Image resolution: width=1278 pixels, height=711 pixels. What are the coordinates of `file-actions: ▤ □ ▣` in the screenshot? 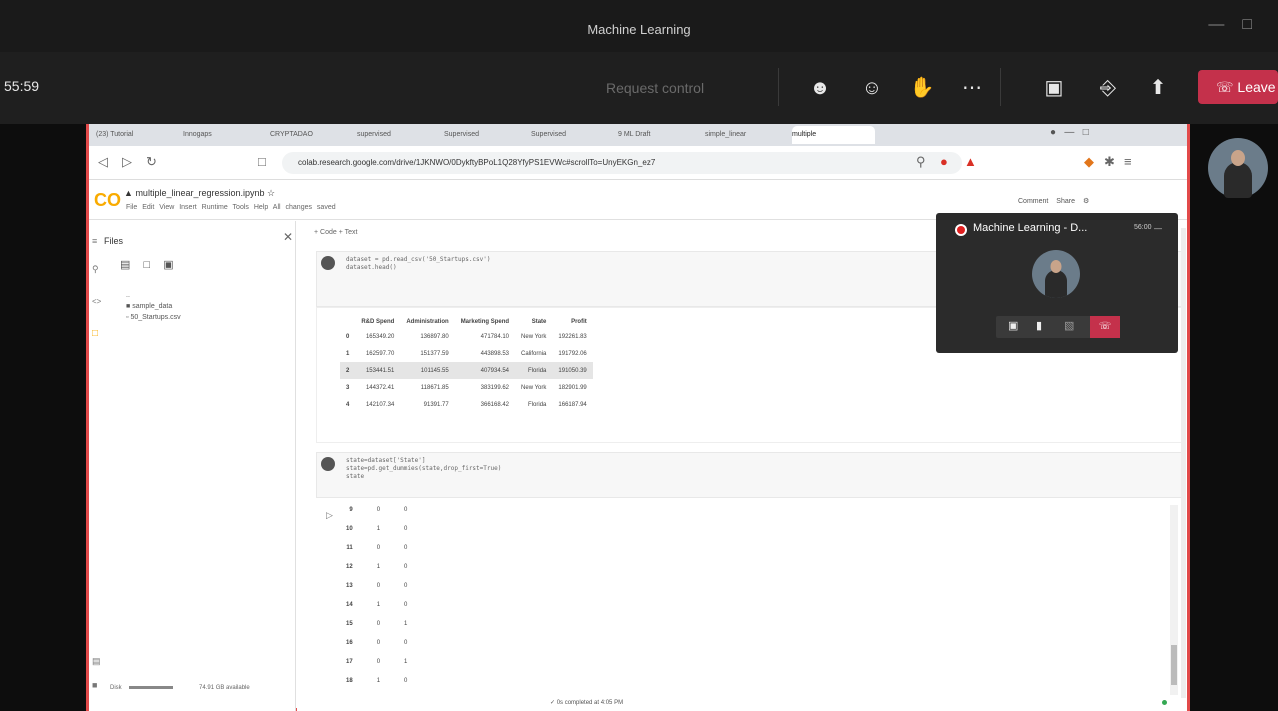 It's located at (147, 264).